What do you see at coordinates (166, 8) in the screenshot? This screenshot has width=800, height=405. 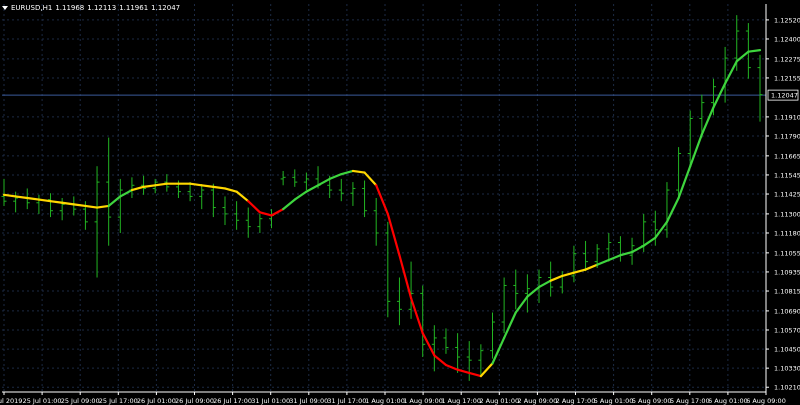 I see `close-price: 1.12047` at bounding box center [166, 8].